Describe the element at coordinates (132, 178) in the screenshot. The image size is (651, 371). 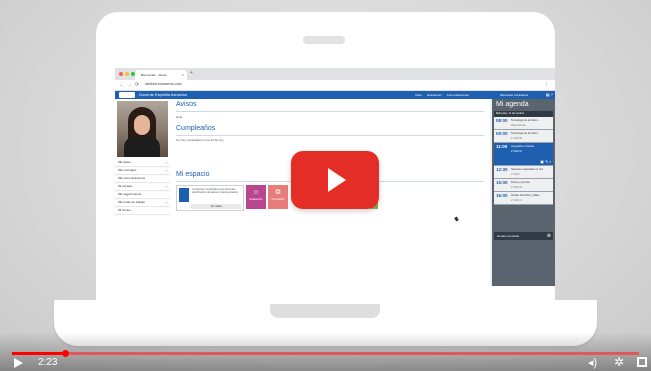
I see `sidebar-item-label: Mis comunicaciones` at that location.